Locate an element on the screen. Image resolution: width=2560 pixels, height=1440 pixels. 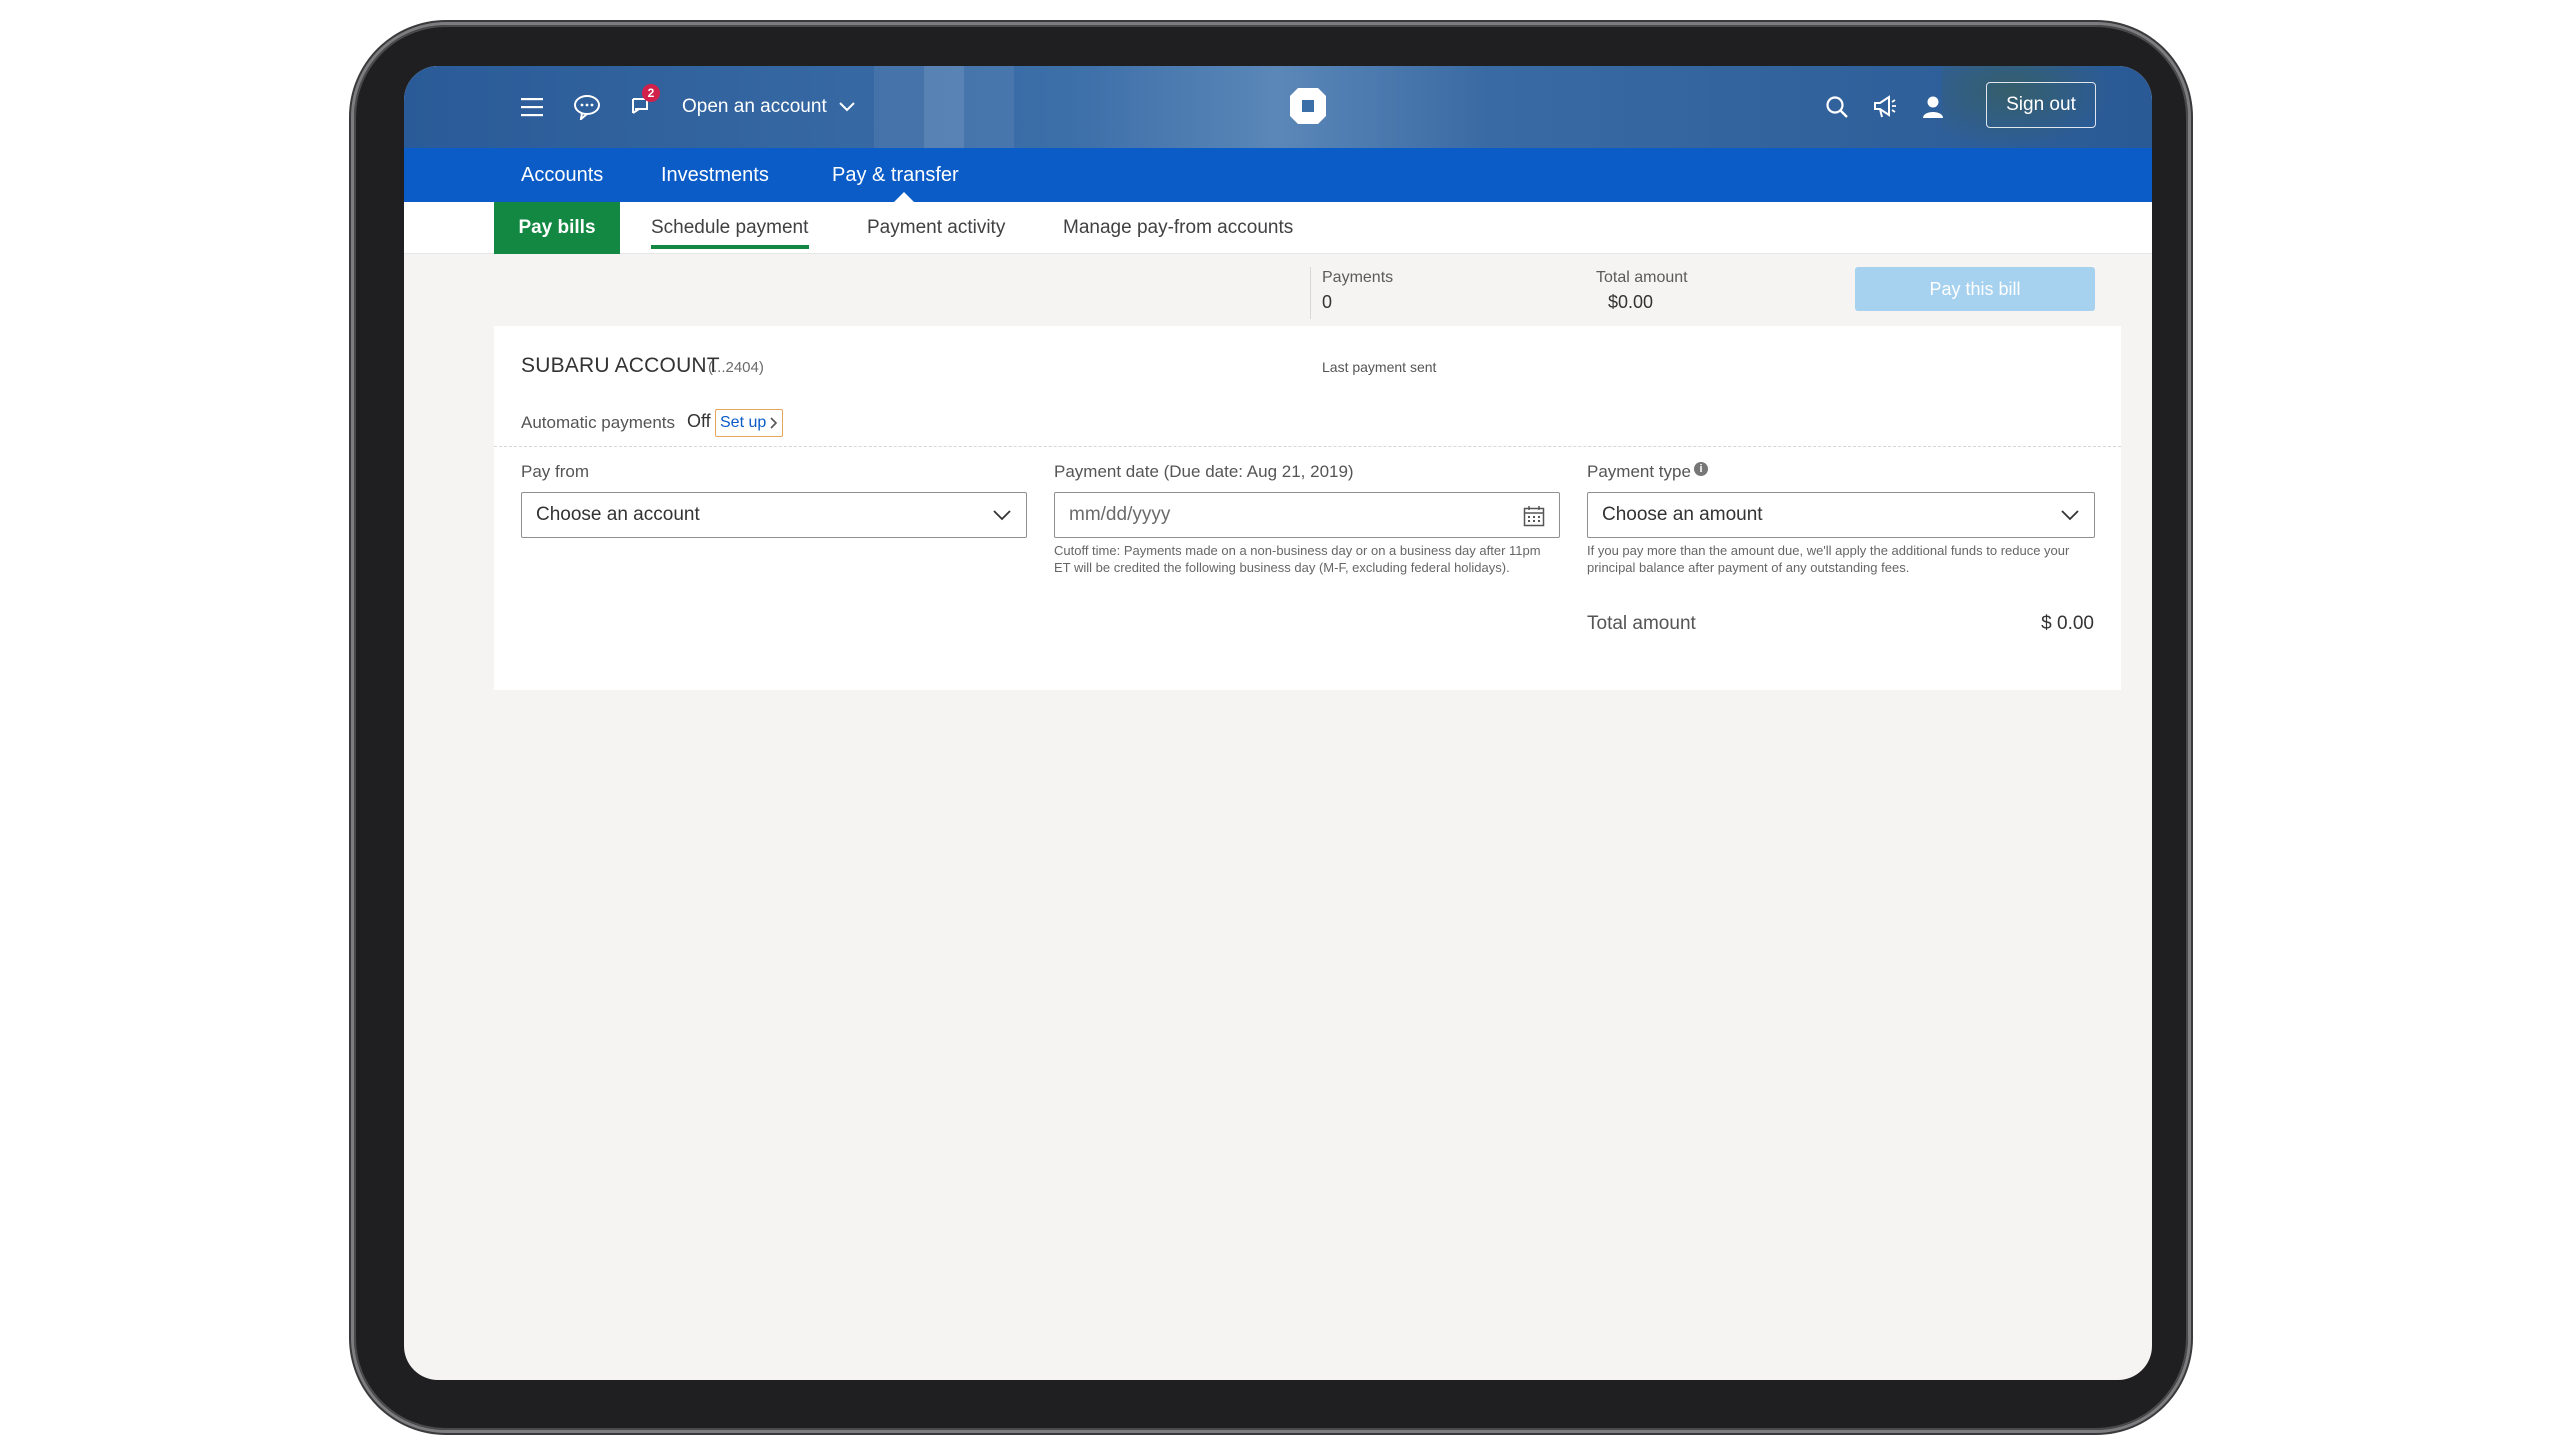
payment-date-placeholder: mm/dd/yyyy is located at coordinates (1120, 514).